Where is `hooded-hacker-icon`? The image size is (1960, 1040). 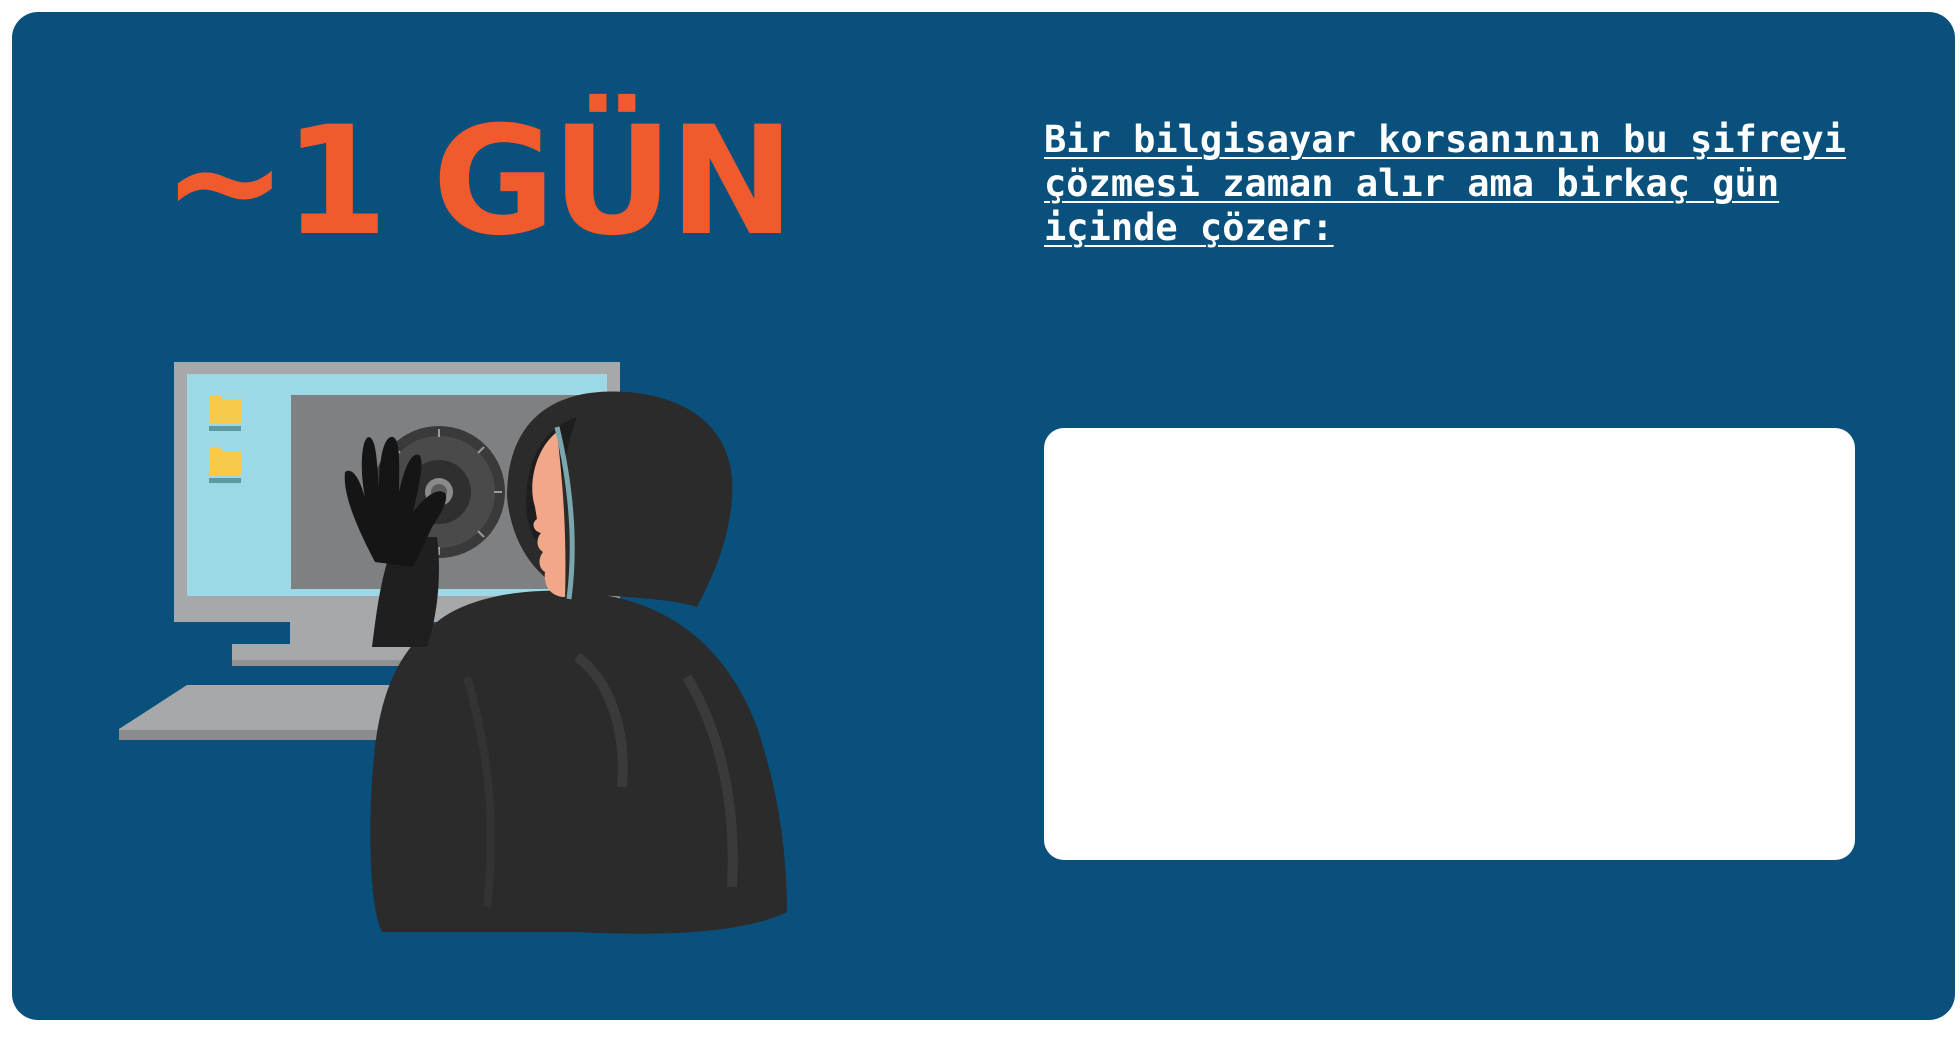
hooded-hacker-icon is located at coordinates (565, 662).